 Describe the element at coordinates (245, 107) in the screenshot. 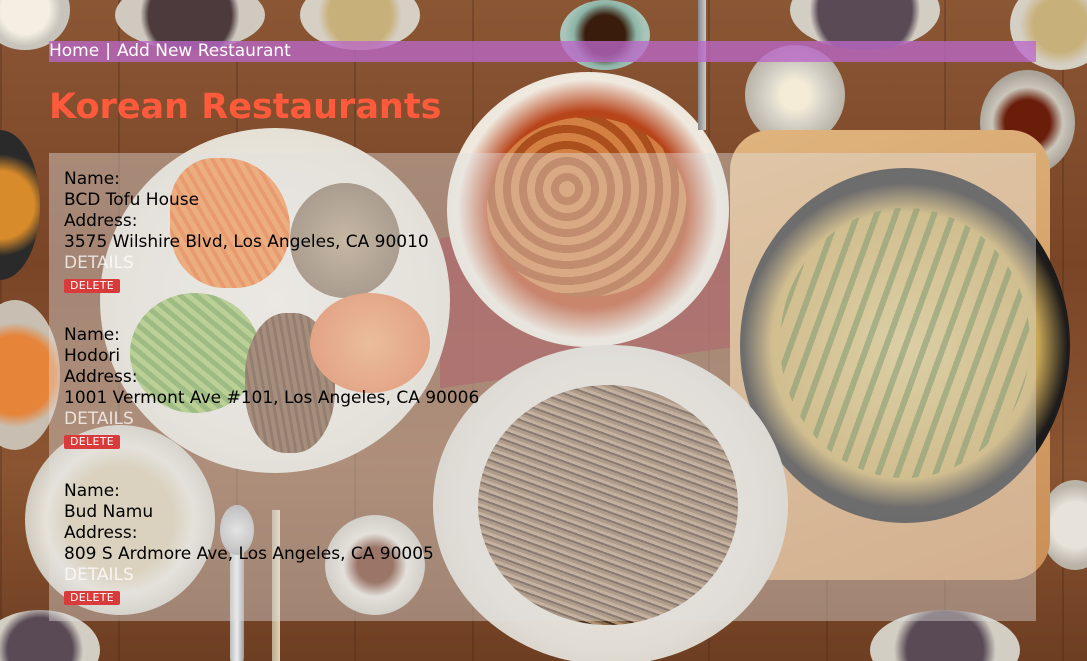

I see `page-title: Korean Restaurants` at that location.